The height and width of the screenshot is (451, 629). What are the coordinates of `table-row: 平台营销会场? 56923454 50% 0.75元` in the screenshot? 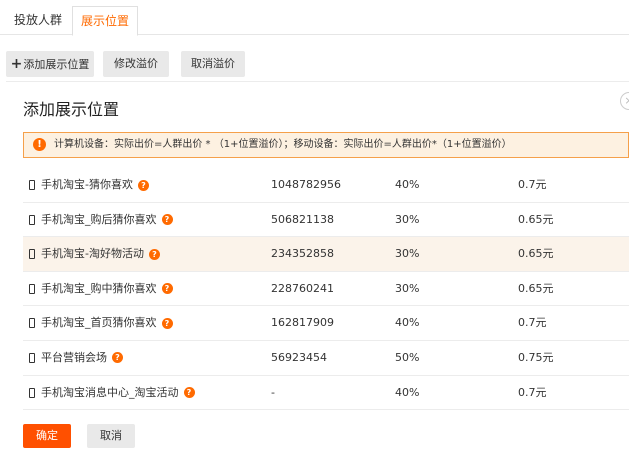 It's located at (326, 358).